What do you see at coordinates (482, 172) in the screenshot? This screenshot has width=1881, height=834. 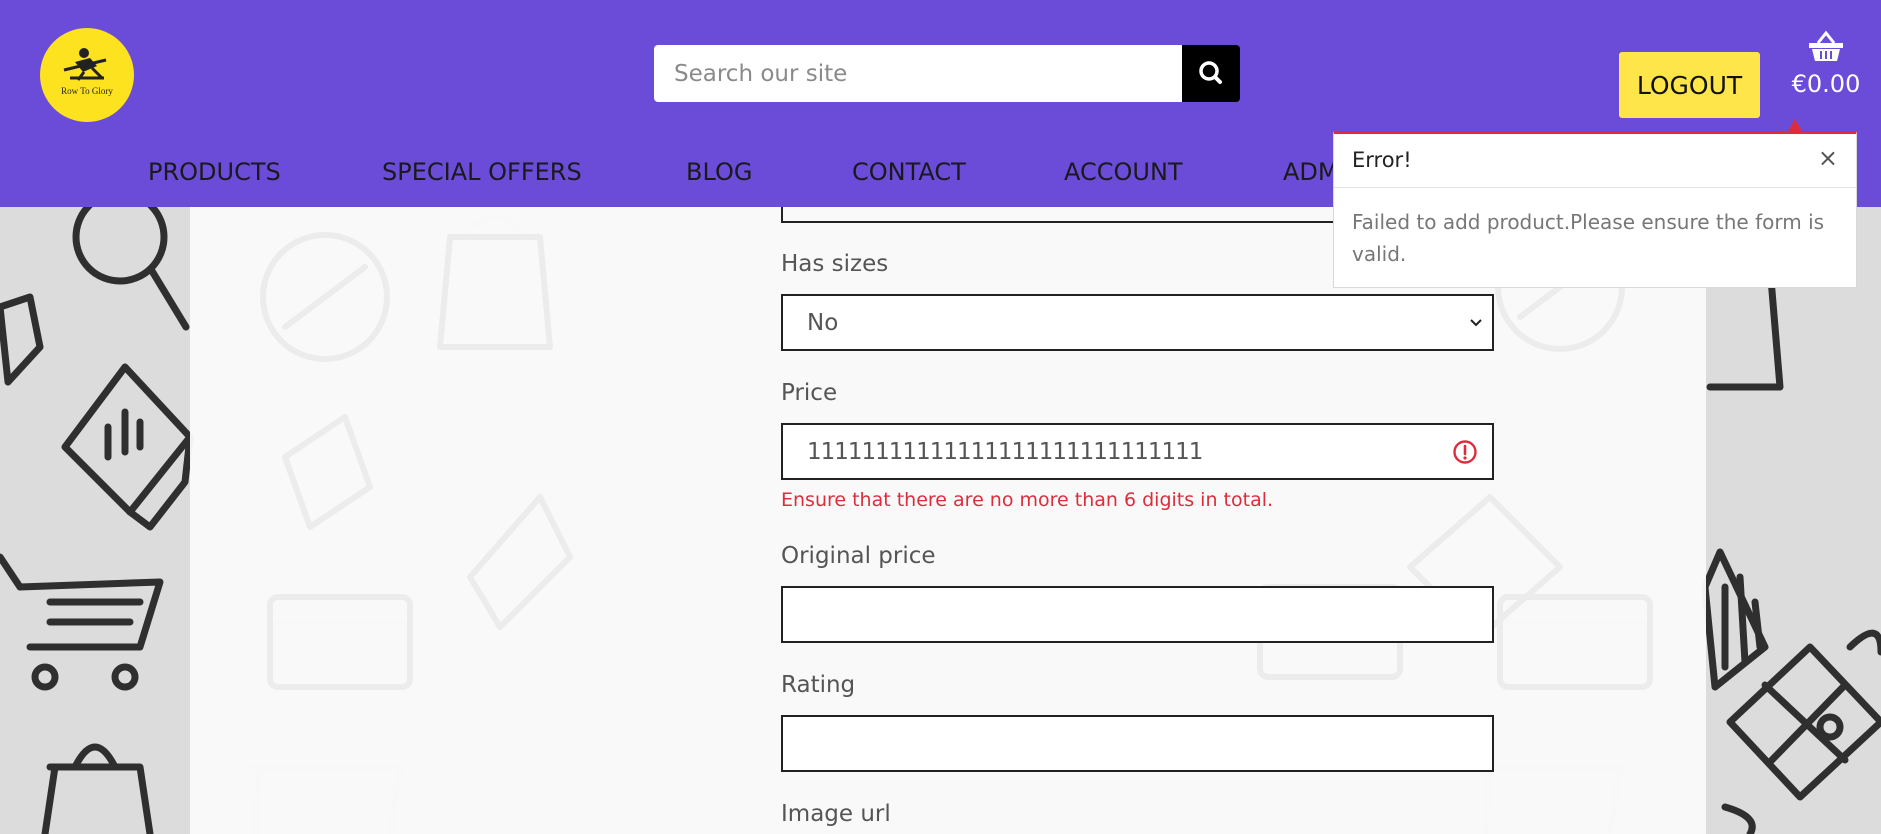 I see `nav-special-offers: SPECIAL OFFERS` at bounding box center [482, 172].